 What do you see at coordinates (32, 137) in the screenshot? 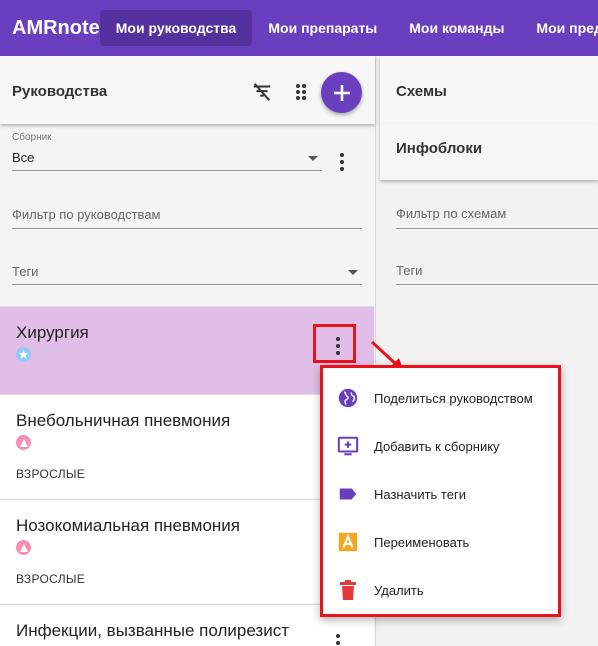
I see `collection-label: Сборник` at bounding box center [32, 137].